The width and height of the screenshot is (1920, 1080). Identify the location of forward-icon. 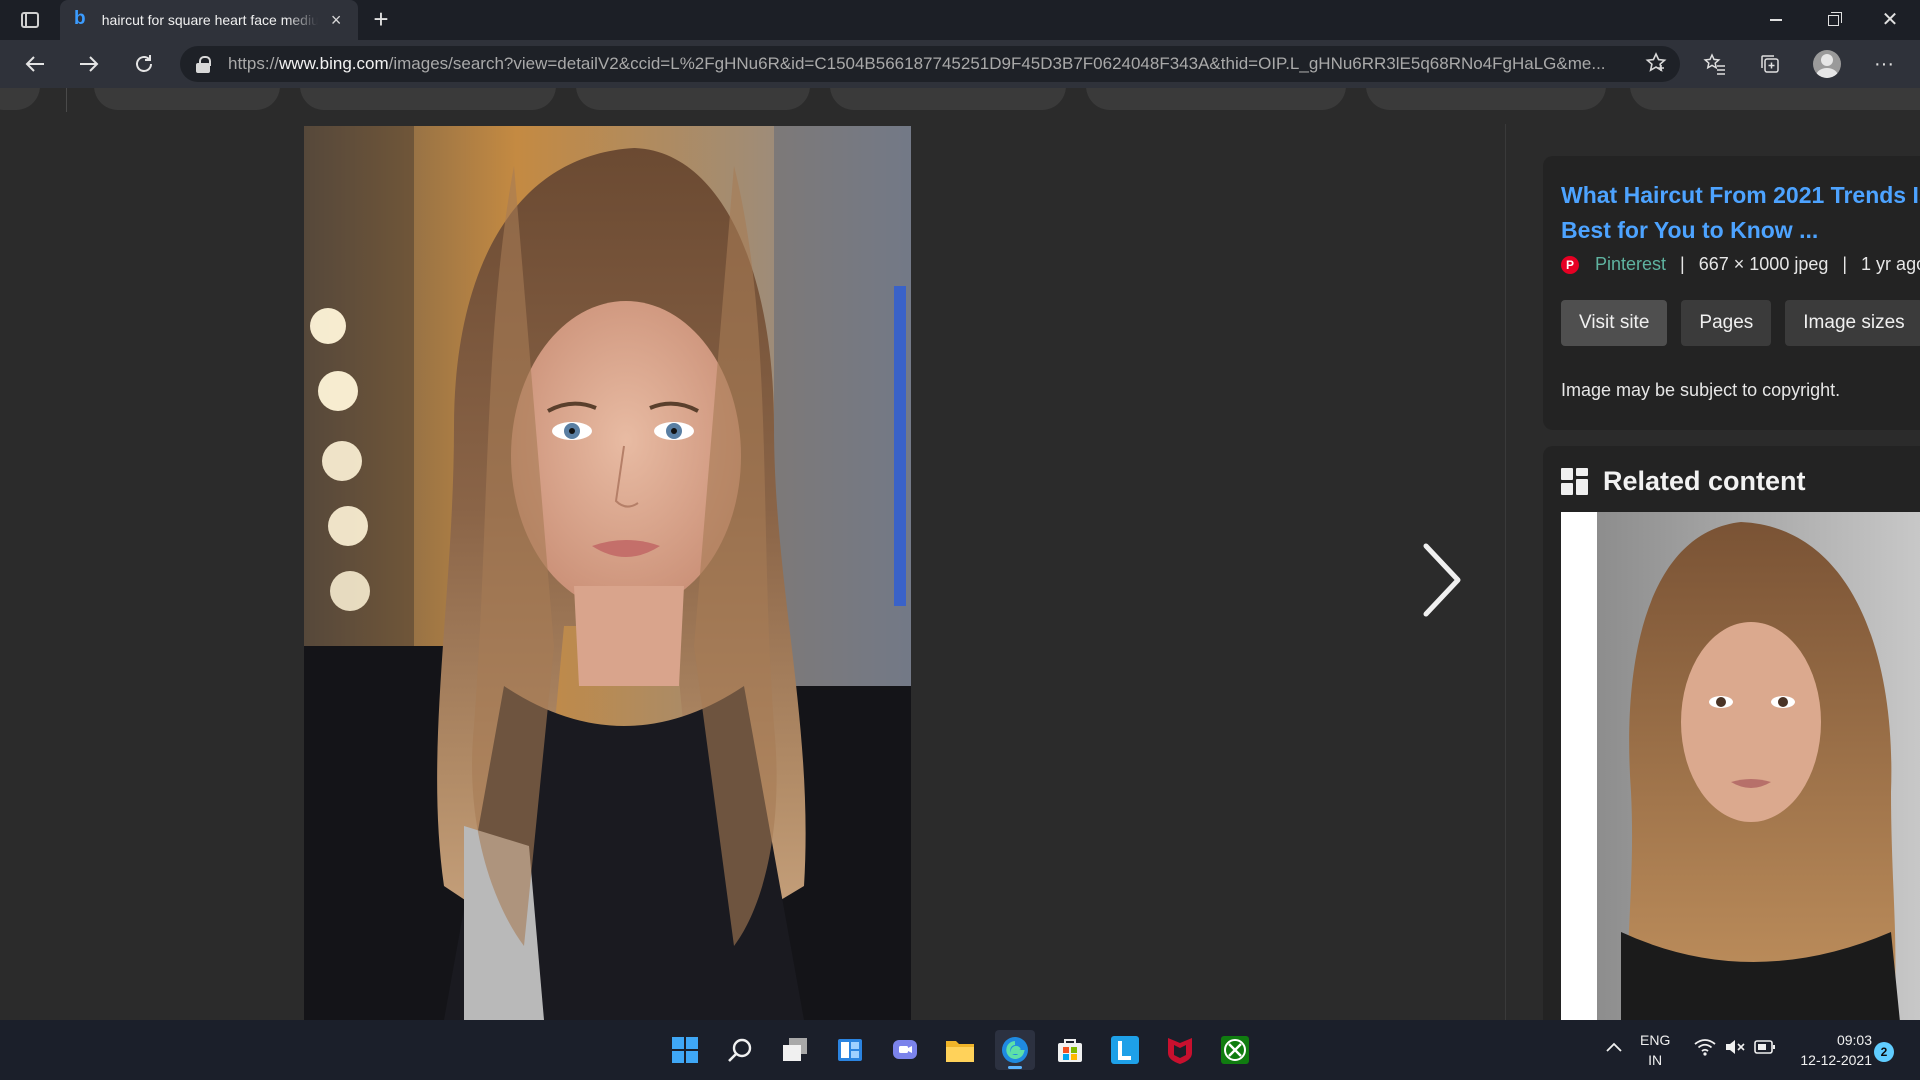
(89, 64).